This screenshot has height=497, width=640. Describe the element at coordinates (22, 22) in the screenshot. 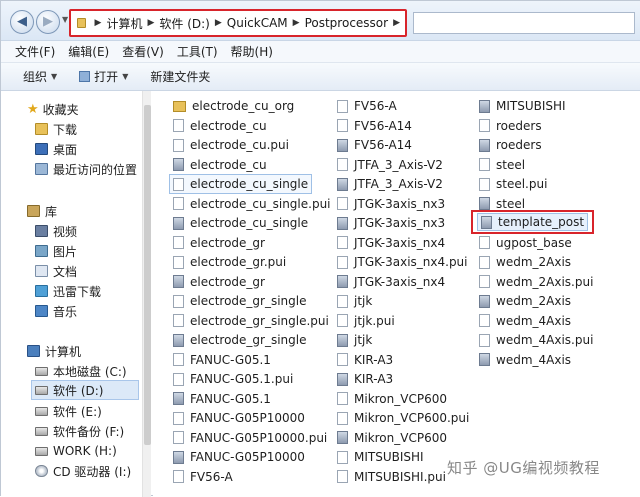

I see `back-button: ◀` at that location.